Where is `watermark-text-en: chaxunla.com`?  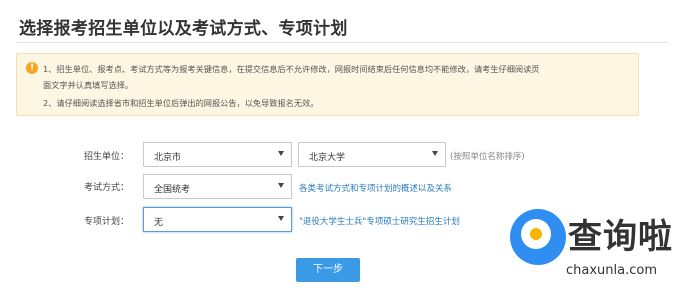 watermark-text-en: chaxunla.com is located at coordinates (611, 270).